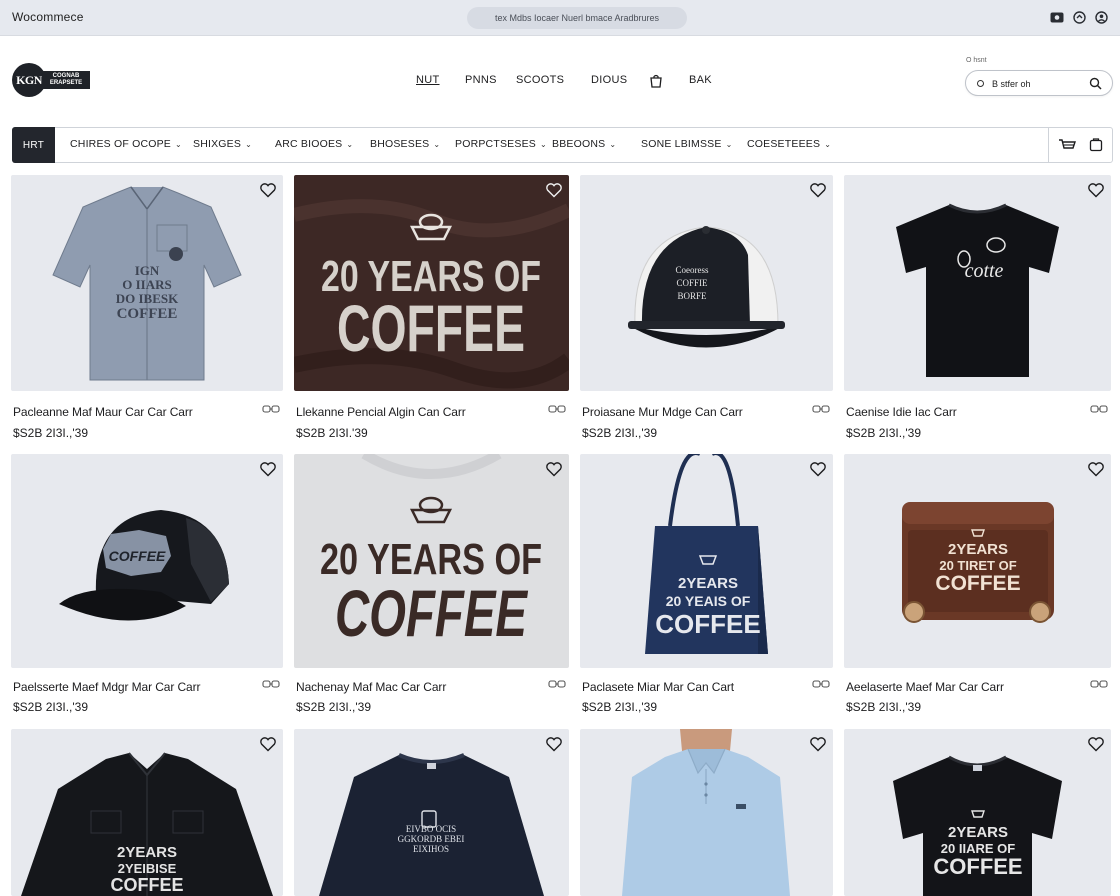 This screenshot has height=896, width=1120. I want to click on product-name: Pacleanne Maf Maur Car Car Carr, so click(103, 412).